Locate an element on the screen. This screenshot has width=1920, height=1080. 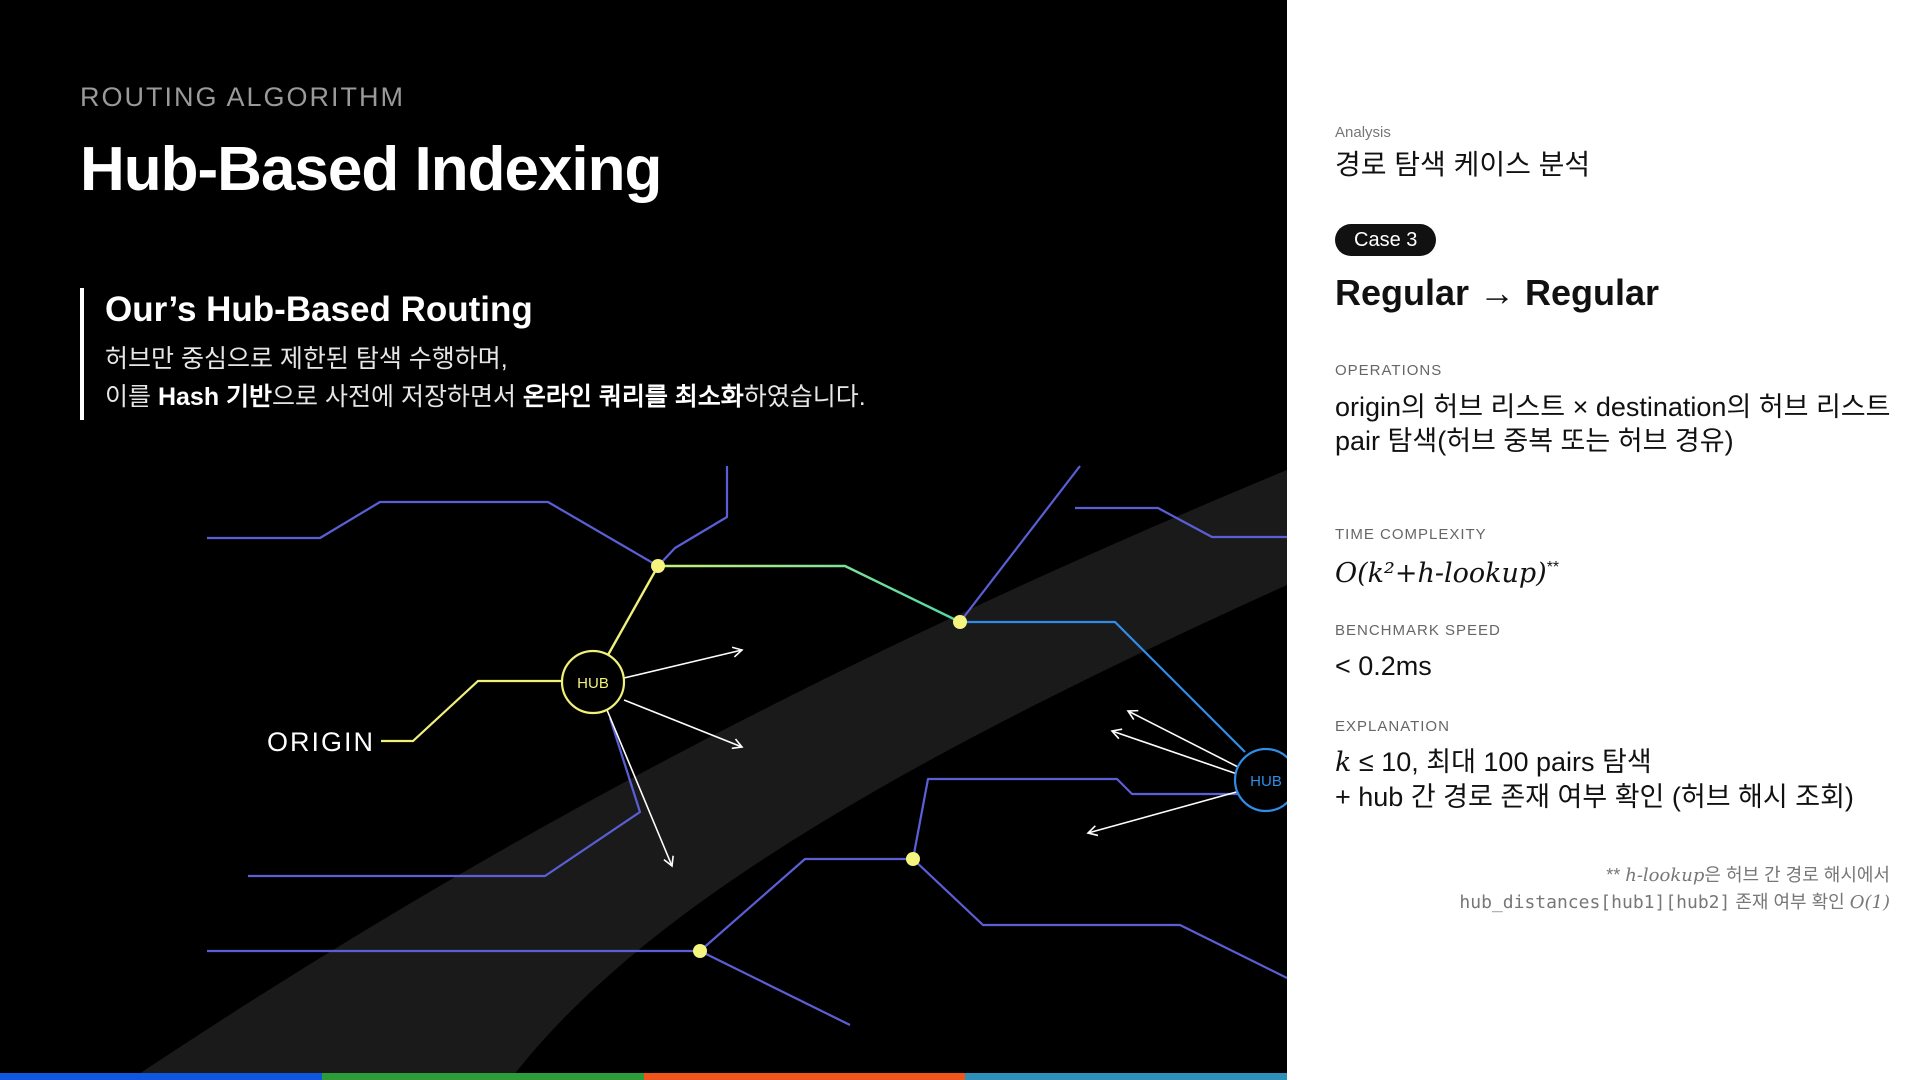
bottom-color-bar is located at coordinates (643, 1076).